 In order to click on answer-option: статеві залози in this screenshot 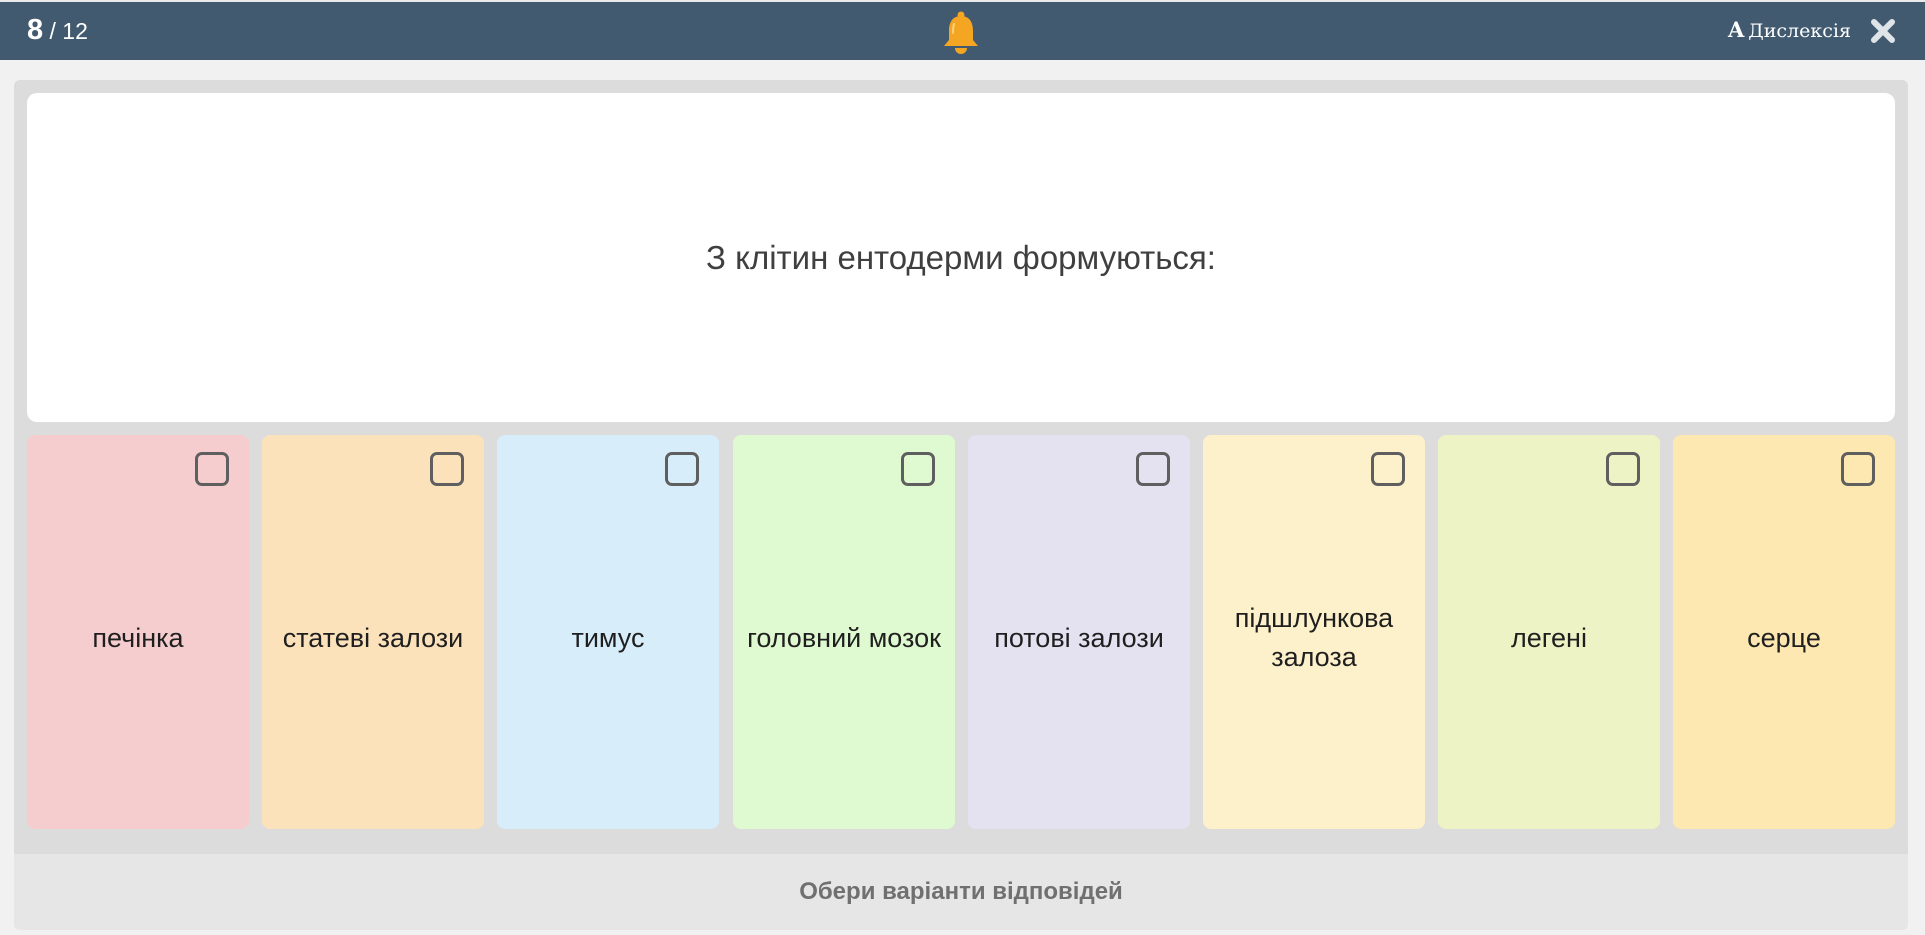, I will do `click(373, 632)`.